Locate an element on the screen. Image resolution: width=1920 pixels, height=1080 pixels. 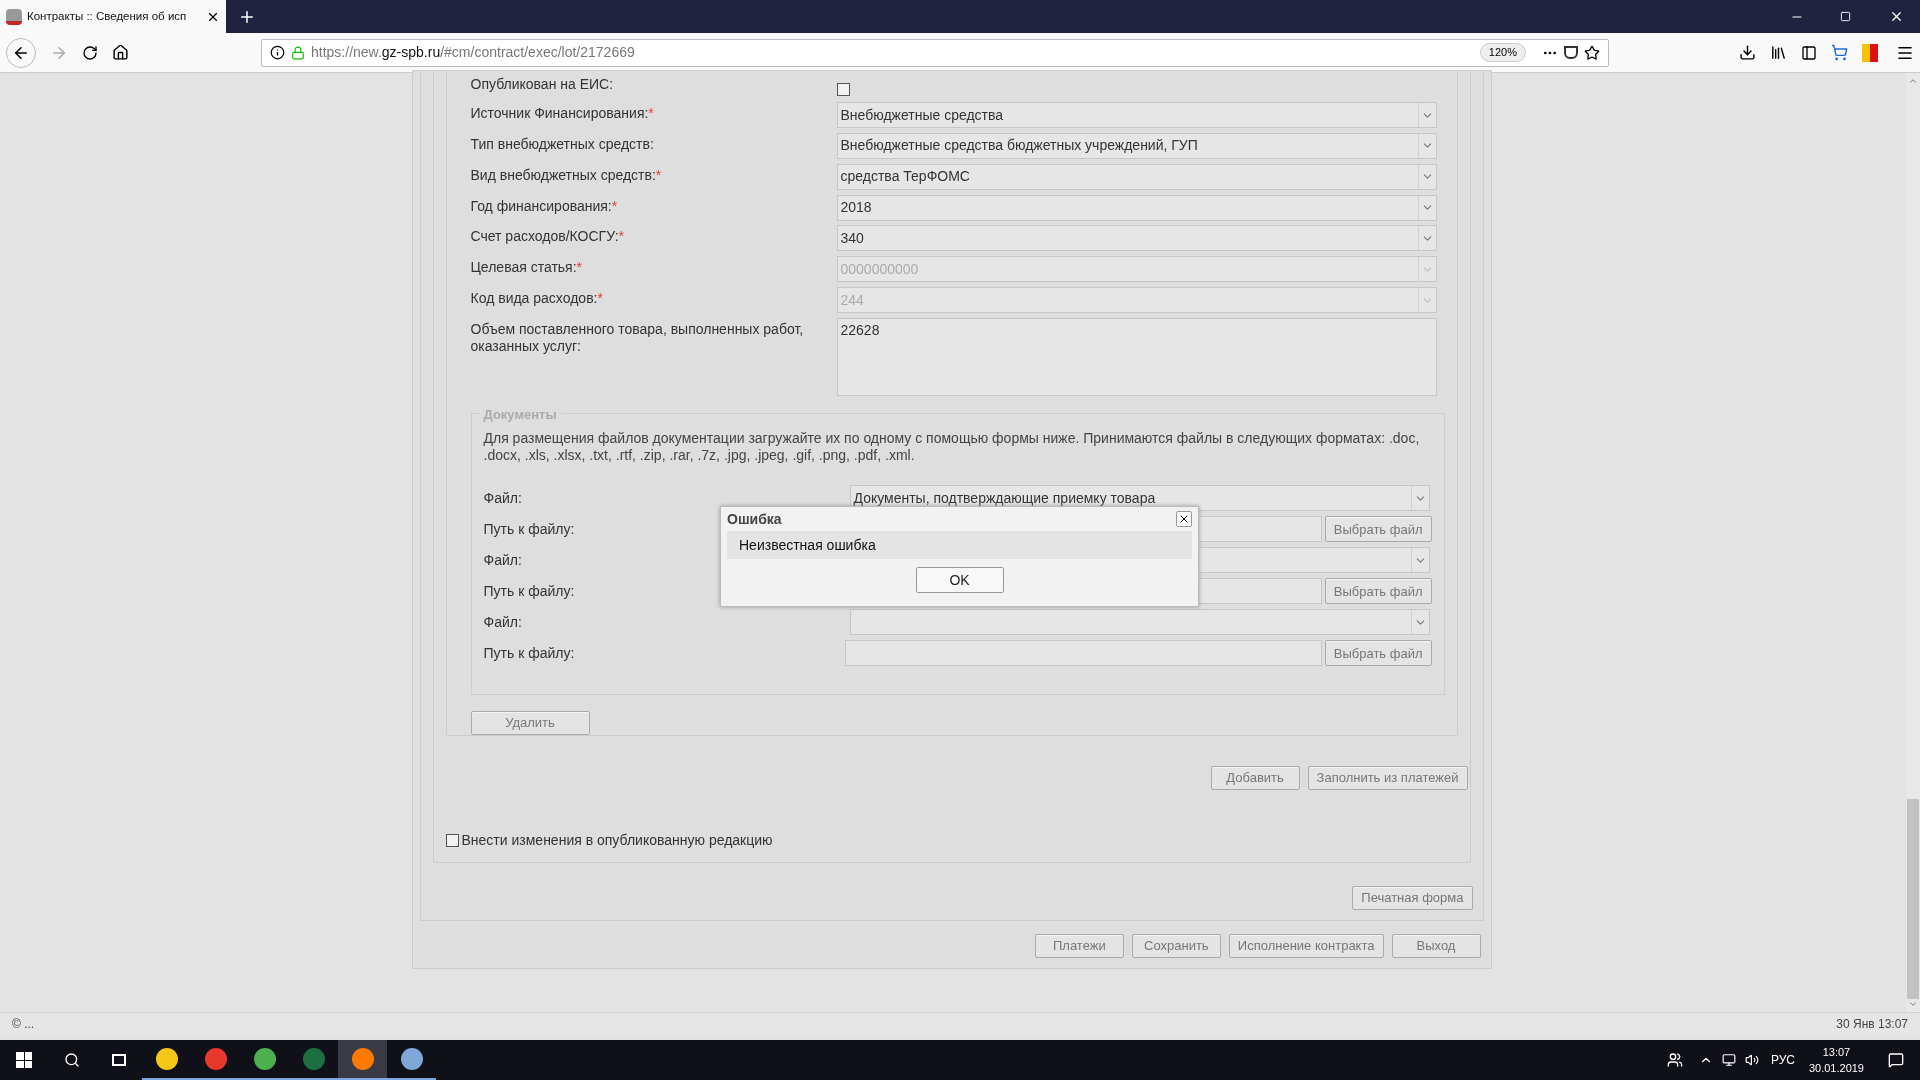
field-label: Источник Финансирования:* is located at coordinates (562, 113).